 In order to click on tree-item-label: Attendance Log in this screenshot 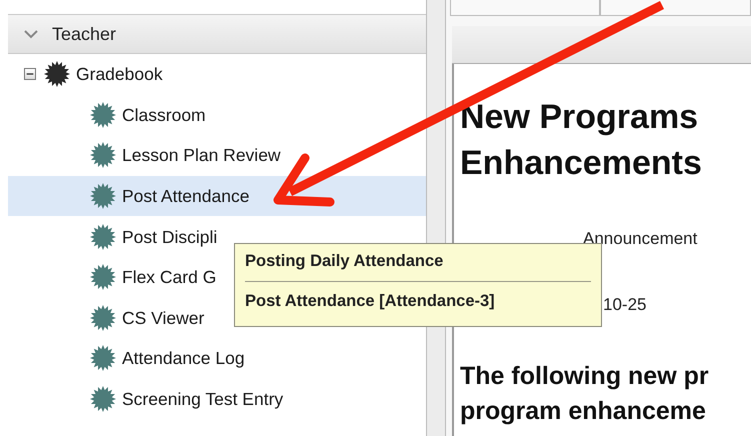, I will do `click(183, 358)`.